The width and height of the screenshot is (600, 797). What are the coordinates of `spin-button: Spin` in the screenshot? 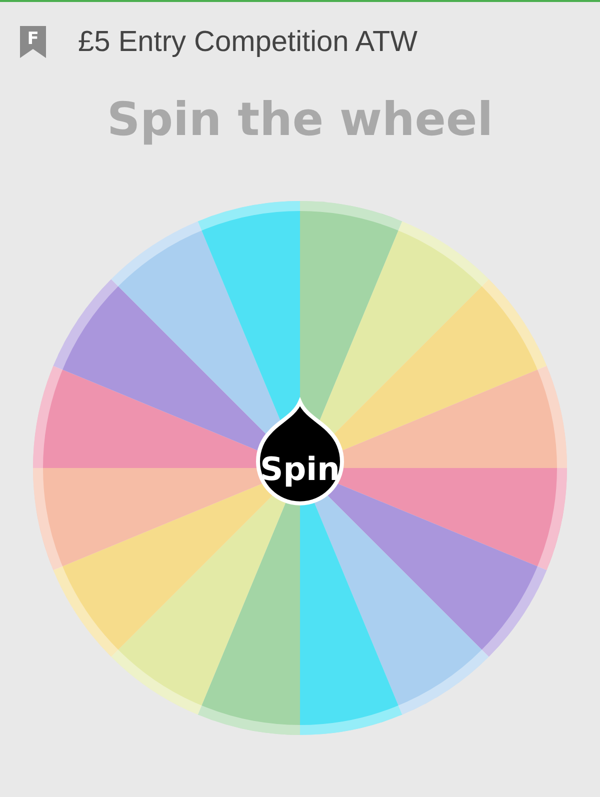 It's located at (300, 453).